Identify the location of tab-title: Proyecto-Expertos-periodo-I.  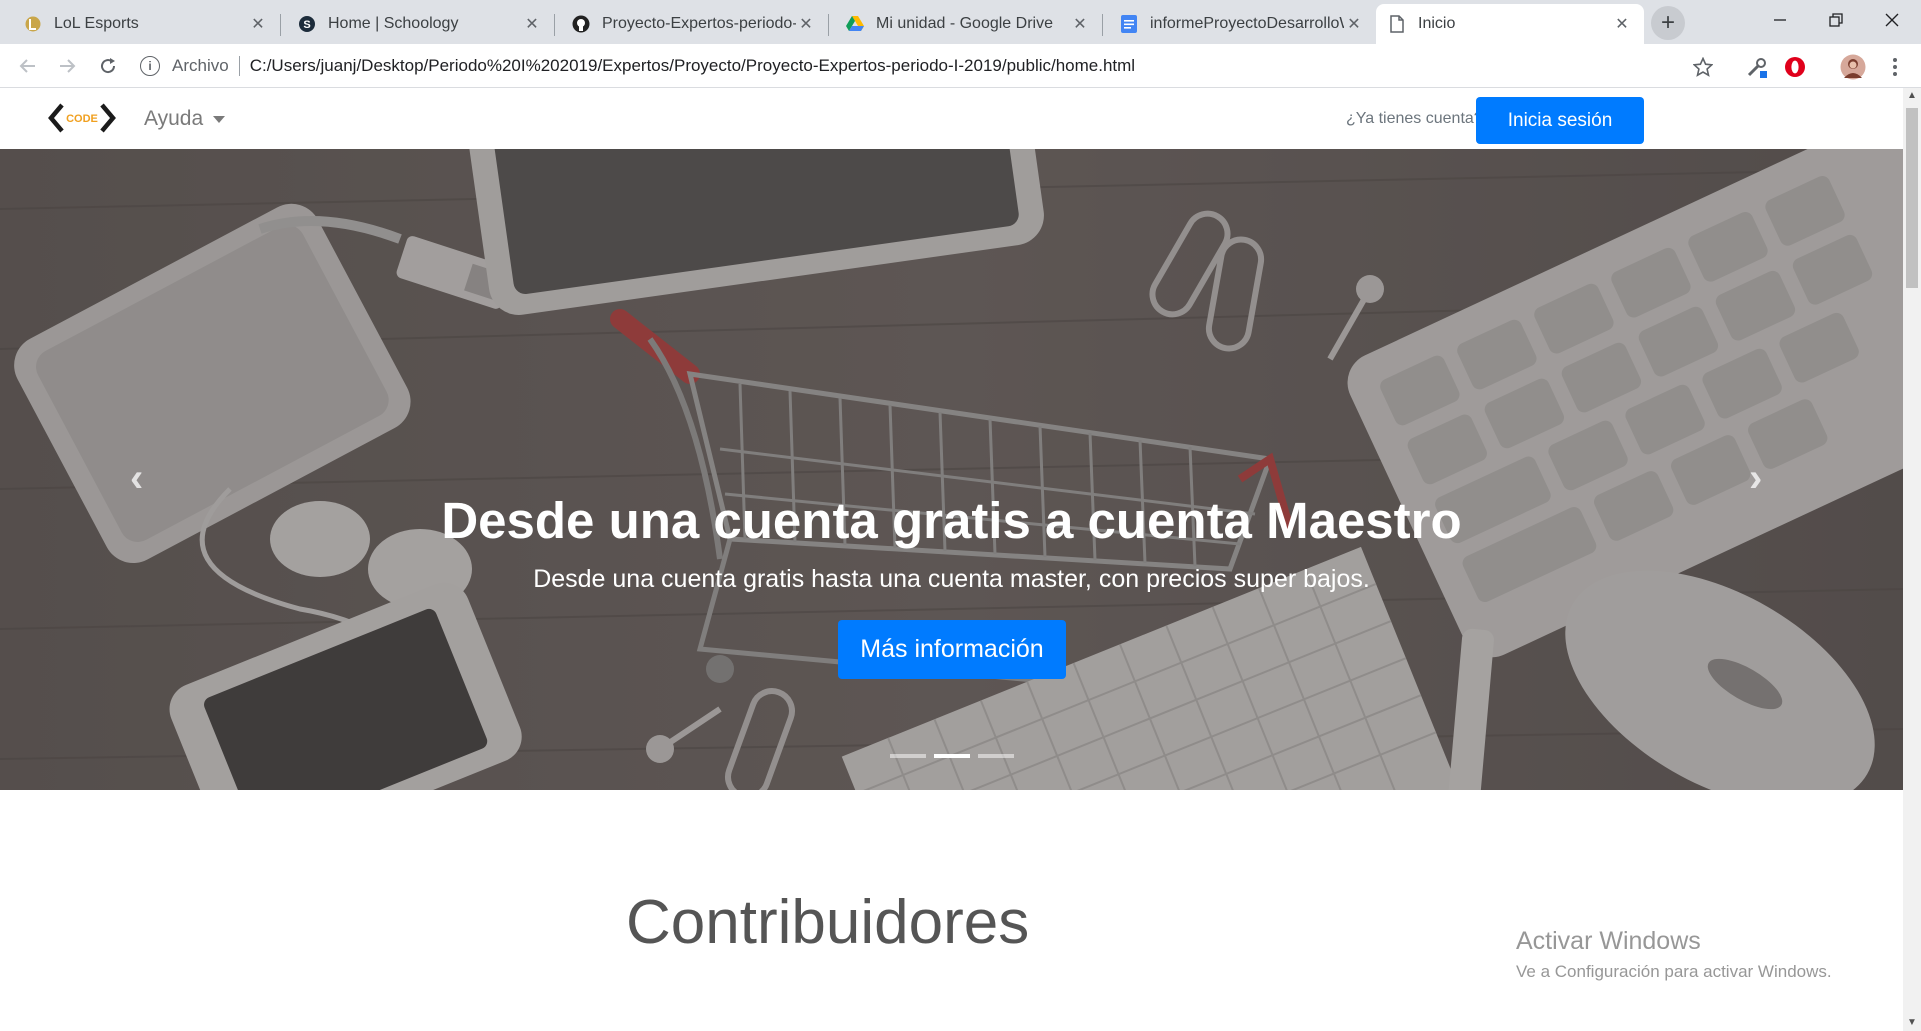
(699, 23).